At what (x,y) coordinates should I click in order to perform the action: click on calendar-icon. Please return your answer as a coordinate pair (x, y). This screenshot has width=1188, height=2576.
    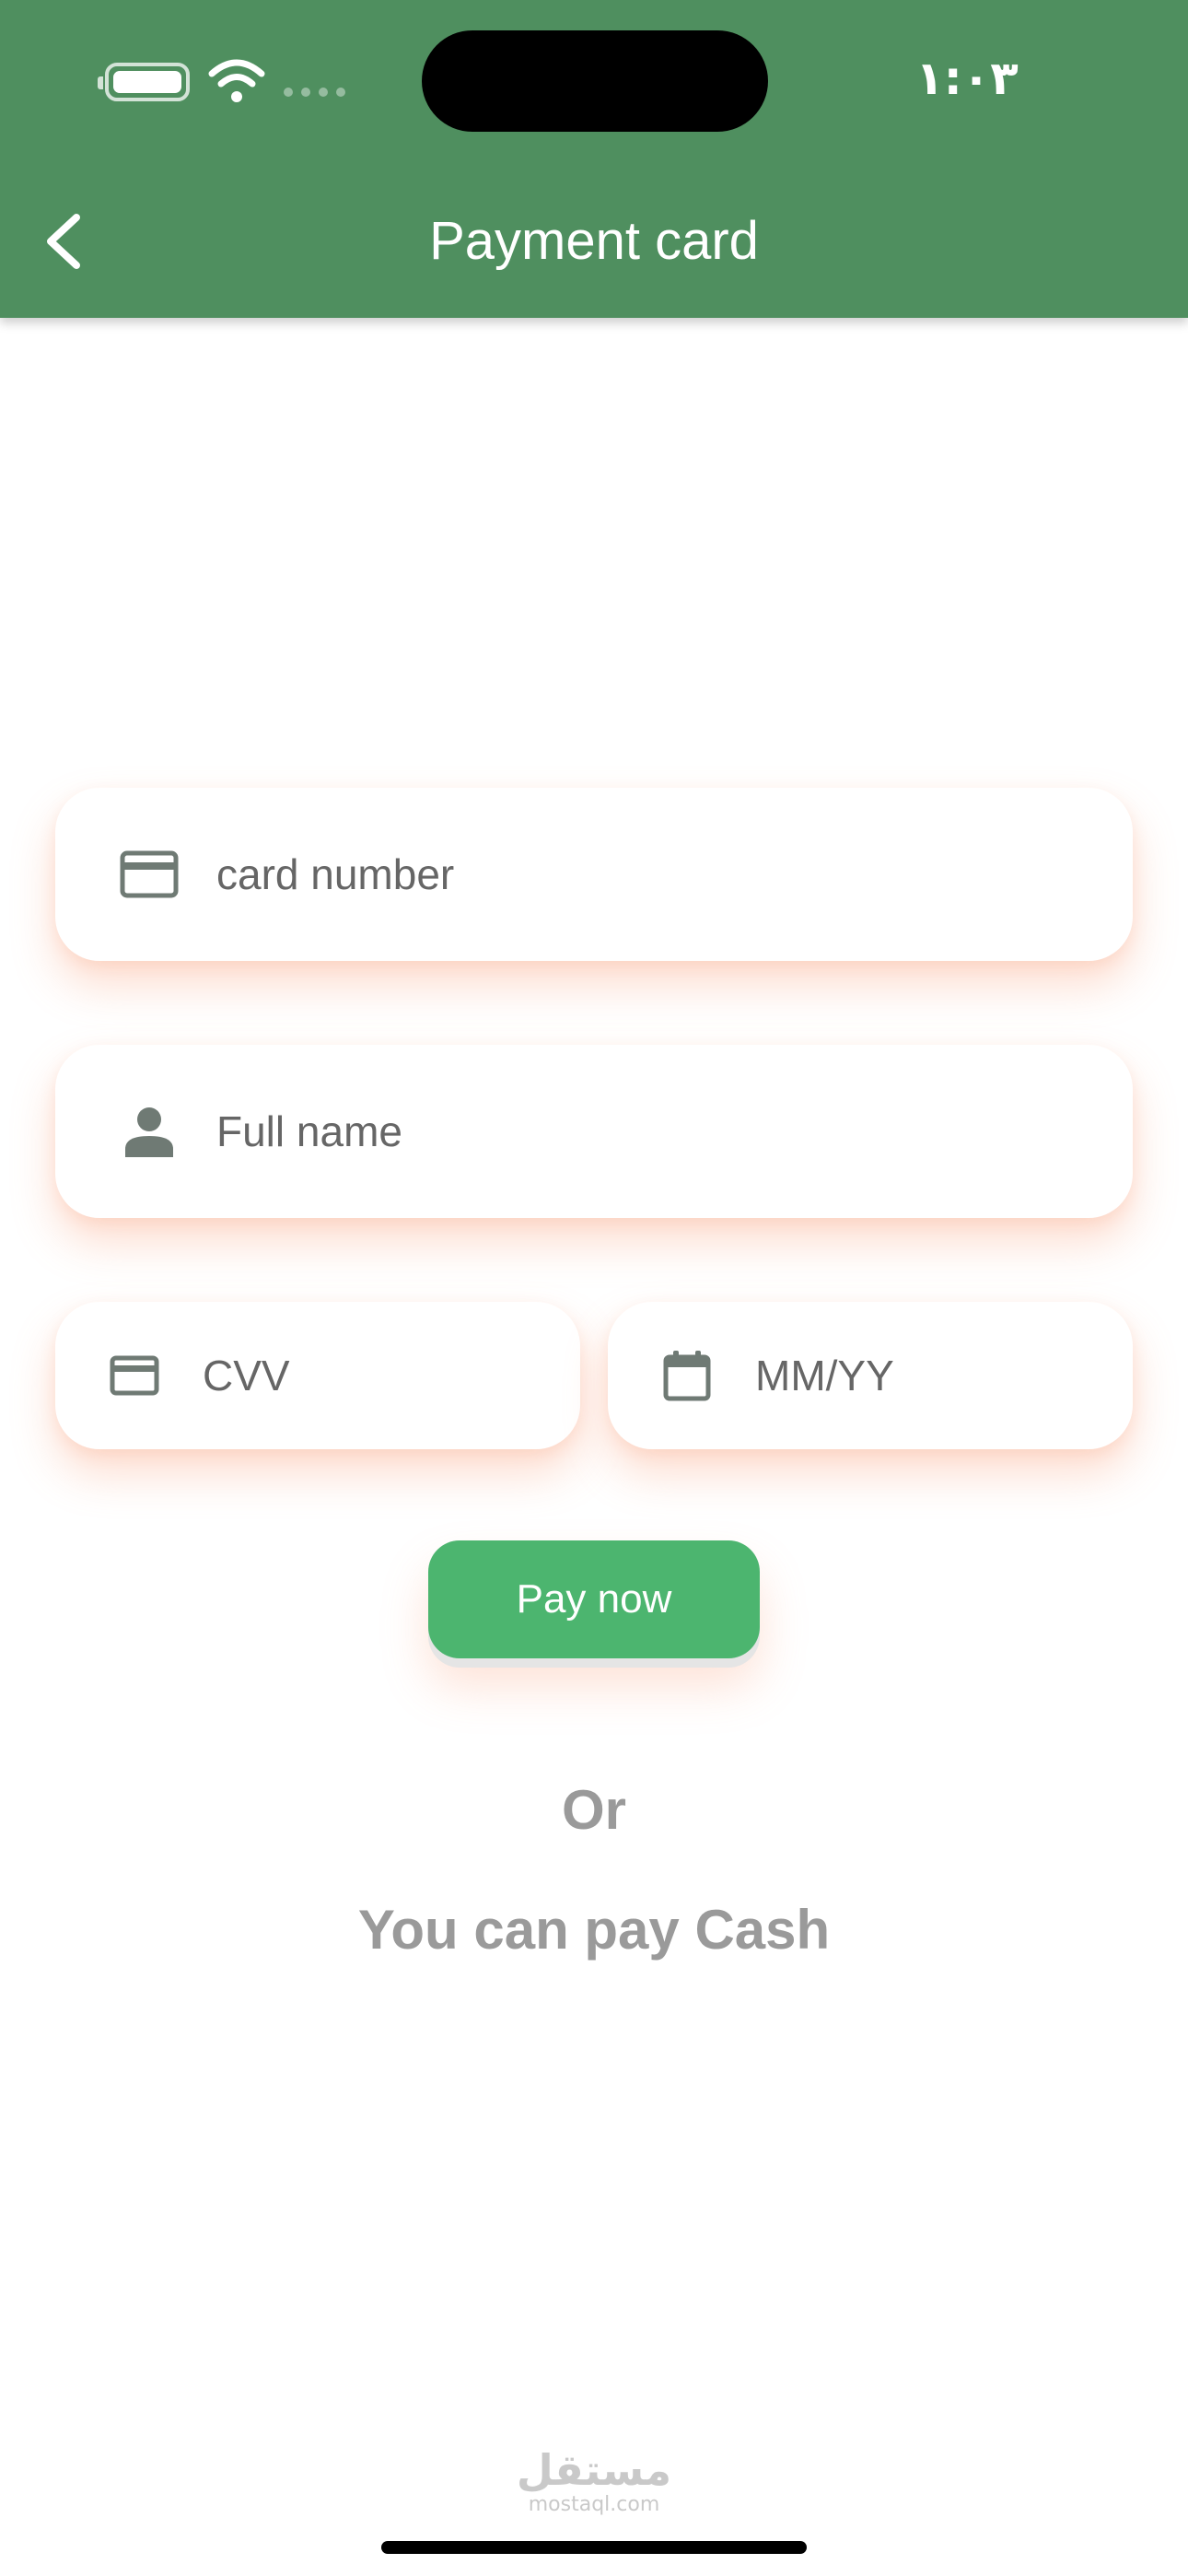
    Looking at the image, I should click on (687, 1375).